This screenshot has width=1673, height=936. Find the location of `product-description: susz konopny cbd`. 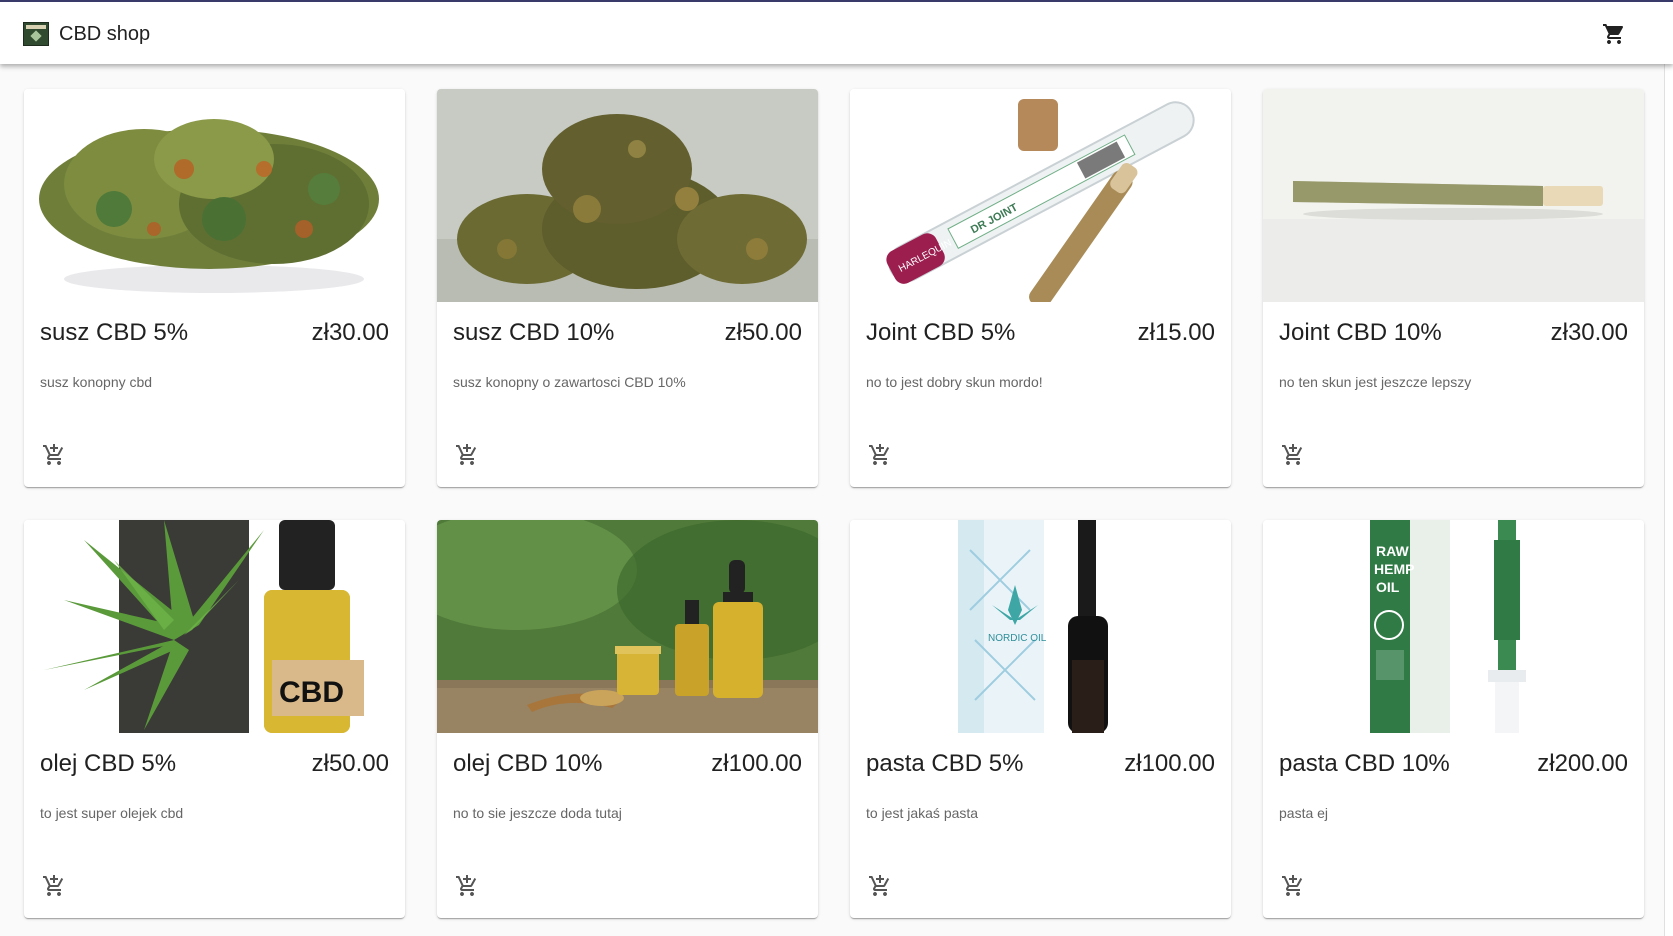

product-description: susz konopny cbd is located at coordinates (96, 382).